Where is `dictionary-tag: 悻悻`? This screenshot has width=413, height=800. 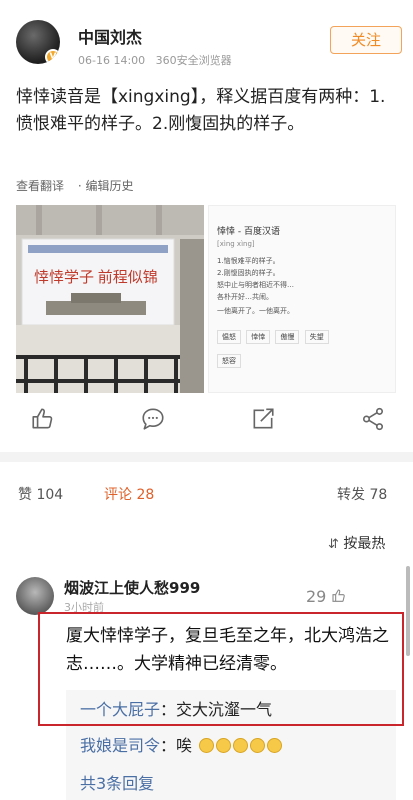 dictionary-tag: 悻悻 is located at coordinates (258, 337).